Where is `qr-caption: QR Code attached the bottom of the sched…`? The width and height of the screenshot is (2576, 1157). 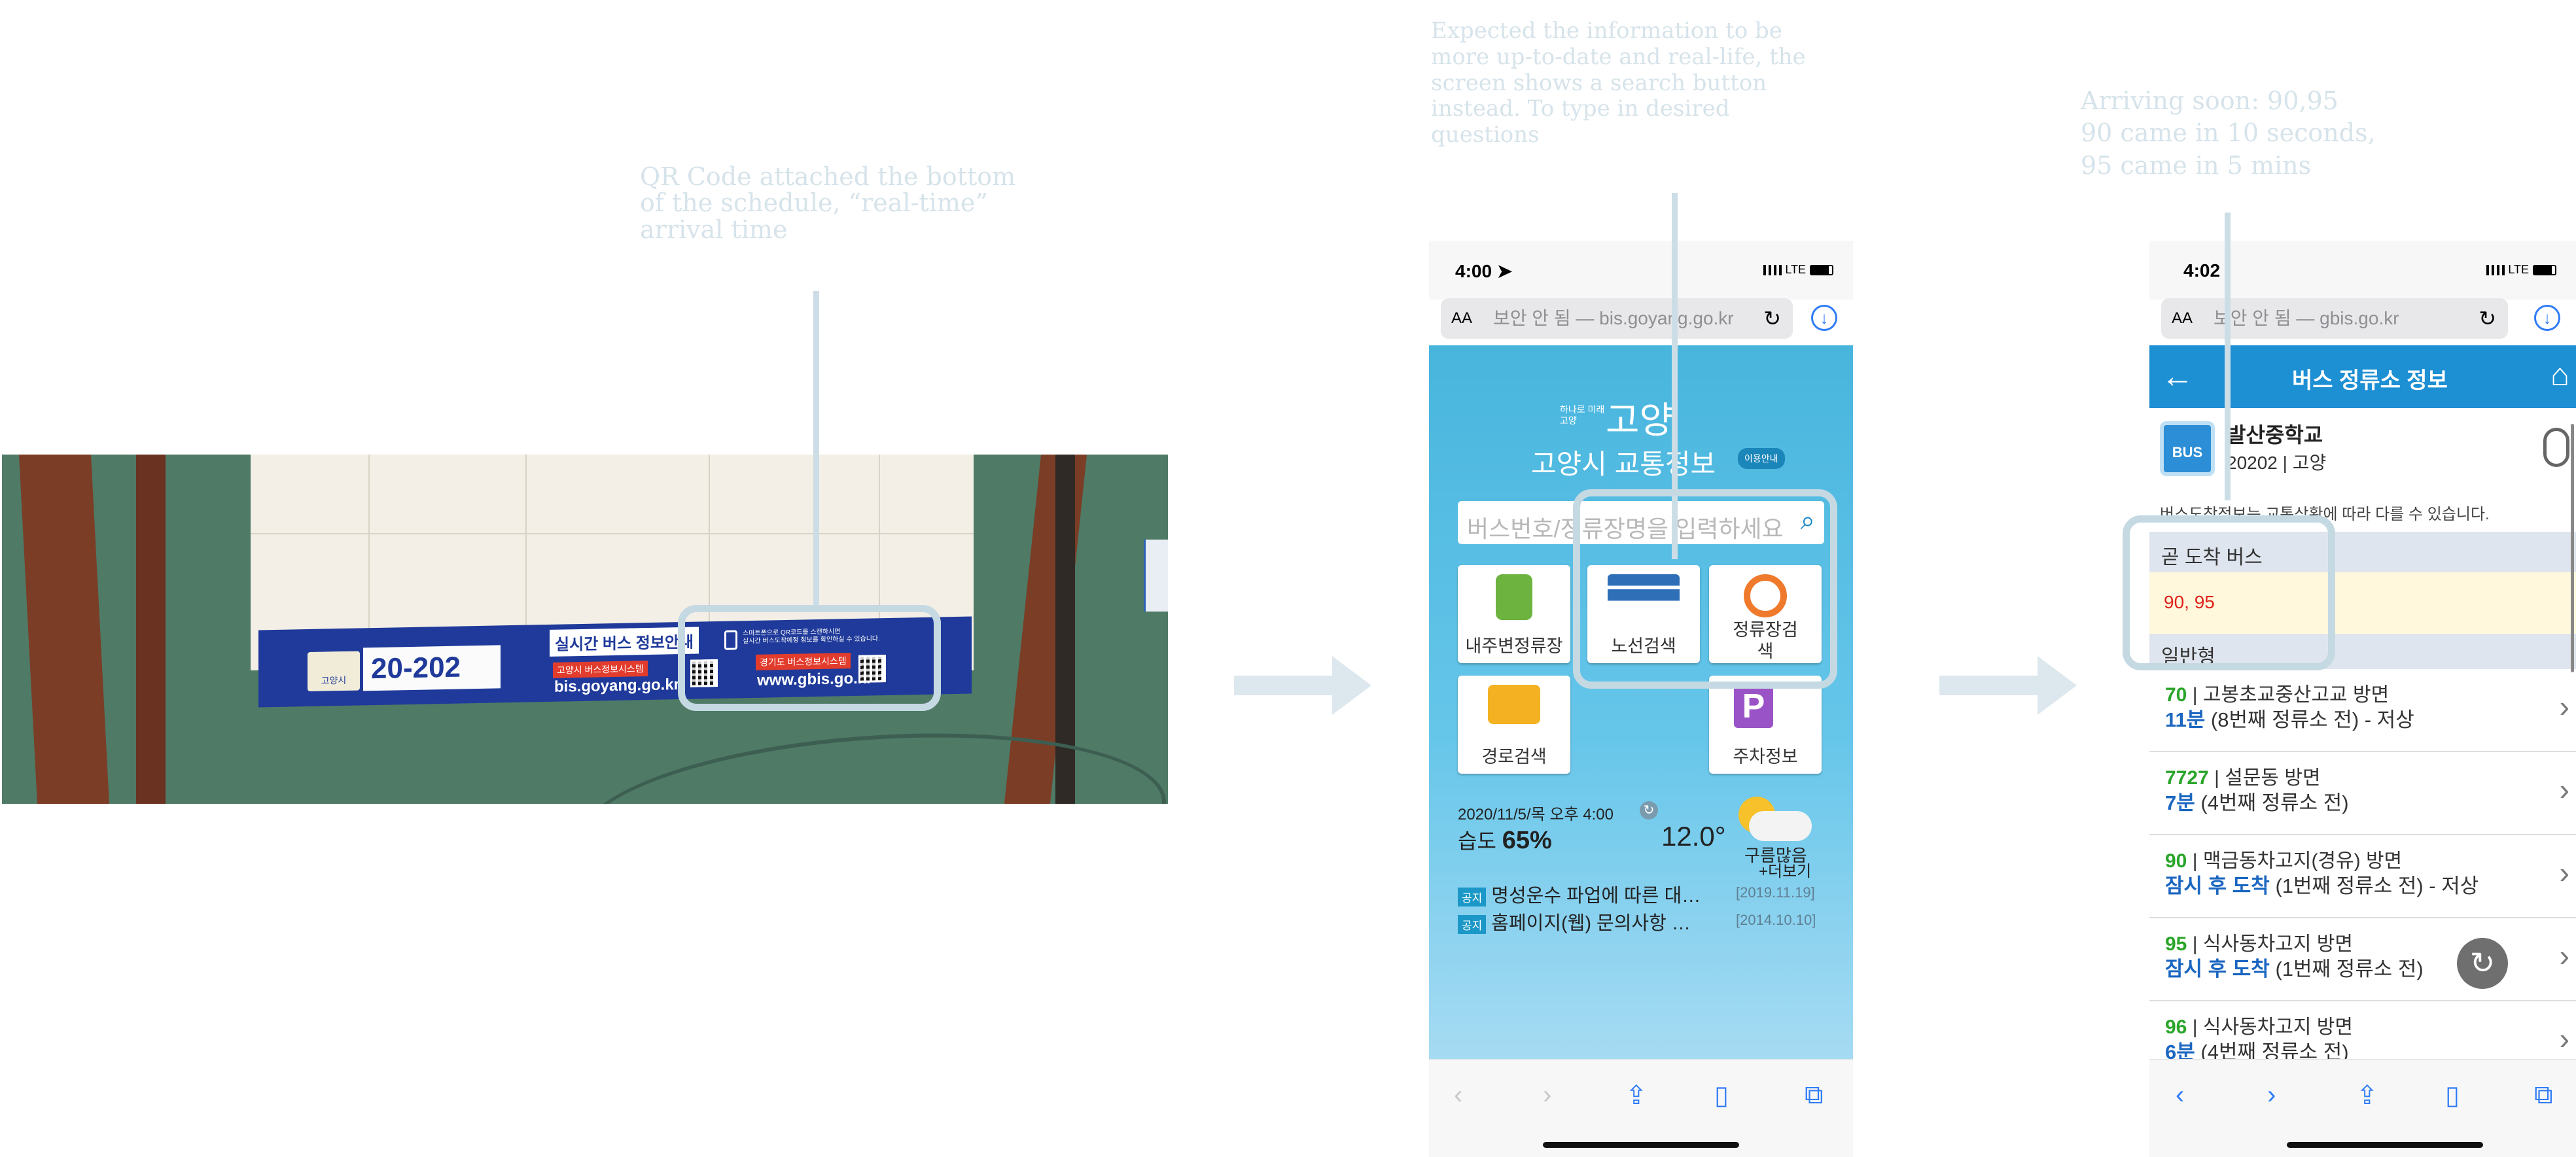
qr-caption: QR Code attached the bottom of the sched… is located at coordinates (828, 203).